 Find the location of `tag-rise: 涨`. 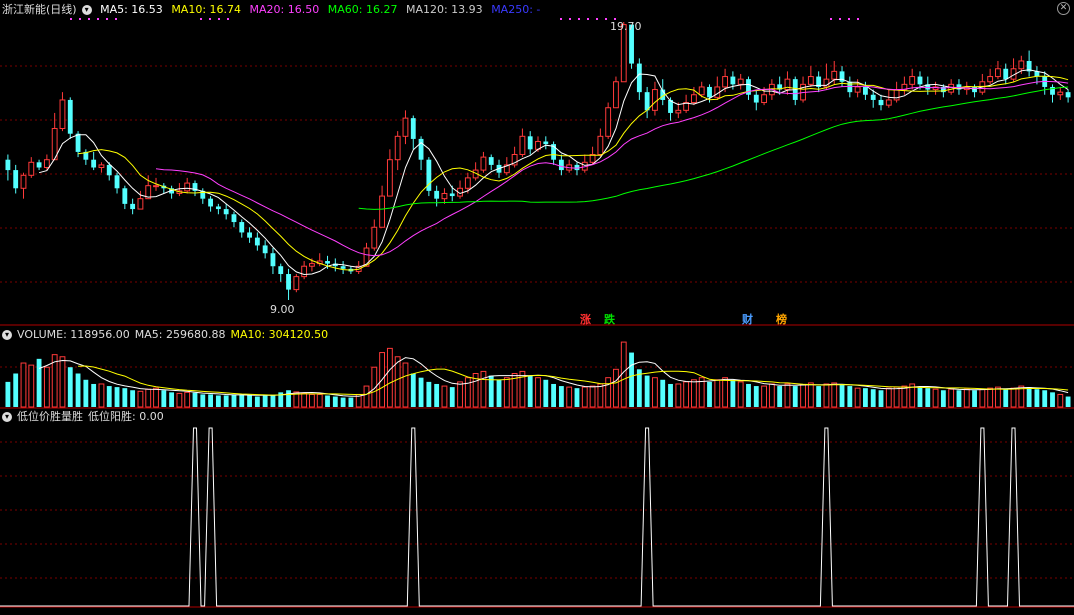

tag-rise: 涨 is located at coordinates (585, 319).